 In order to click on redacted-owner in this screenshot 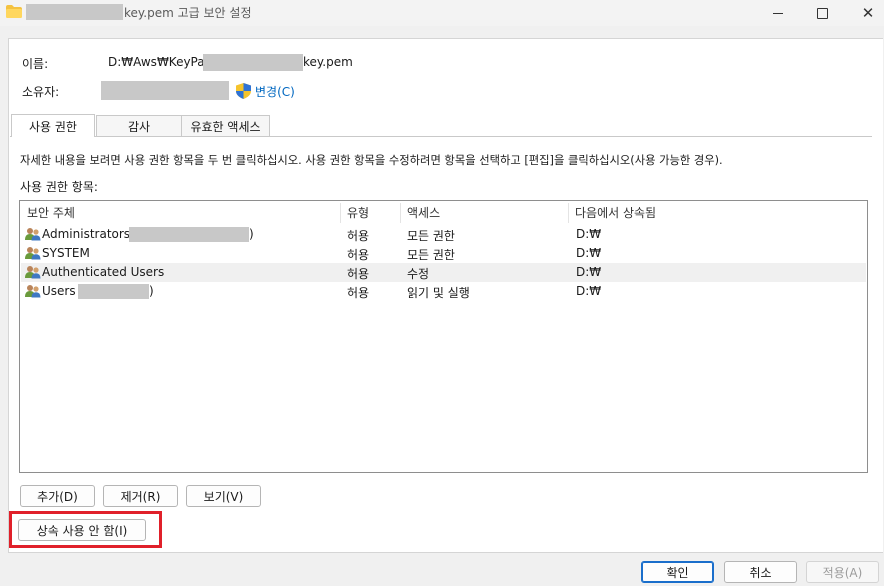, I will do `click(165, 90)`.